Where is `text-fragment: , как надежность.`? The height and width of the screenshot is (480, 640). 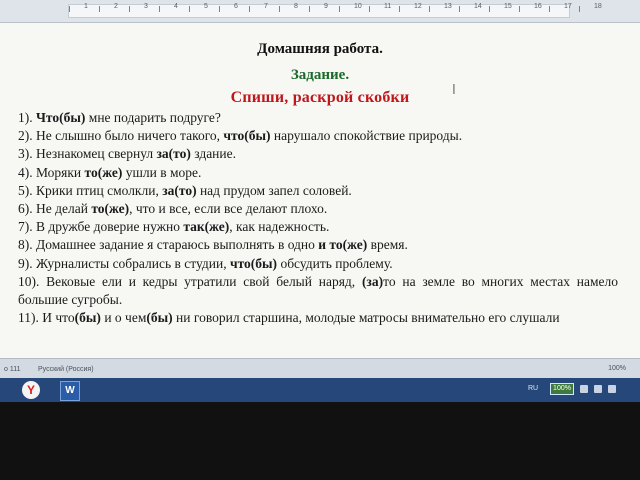
text-fragment: , как надежность. is located at coordinates (279, 227).